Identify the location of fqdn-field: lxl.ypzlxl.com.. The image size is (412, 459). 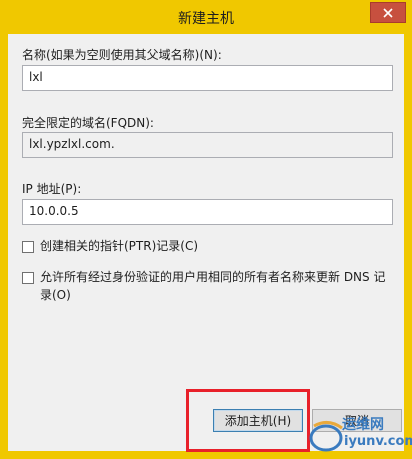
(207, 145).